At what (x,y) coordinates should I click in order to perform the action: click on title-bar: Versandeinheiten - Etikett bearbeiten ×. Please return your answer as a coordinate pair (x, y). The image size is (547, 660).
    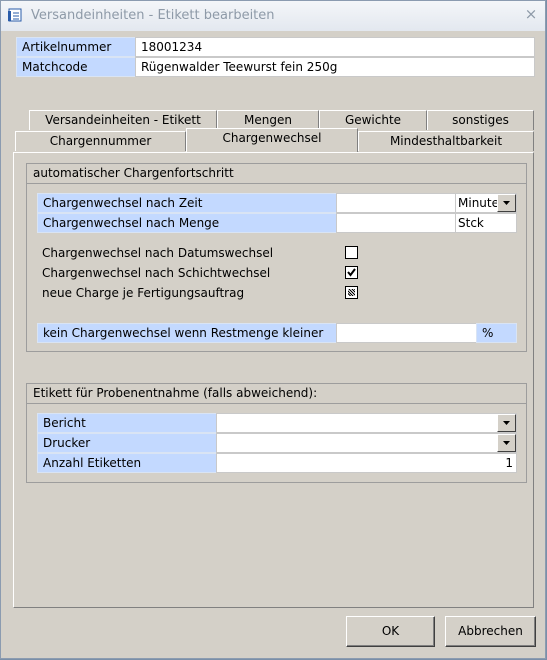
    Looking at the image, I should click on (273, 16).